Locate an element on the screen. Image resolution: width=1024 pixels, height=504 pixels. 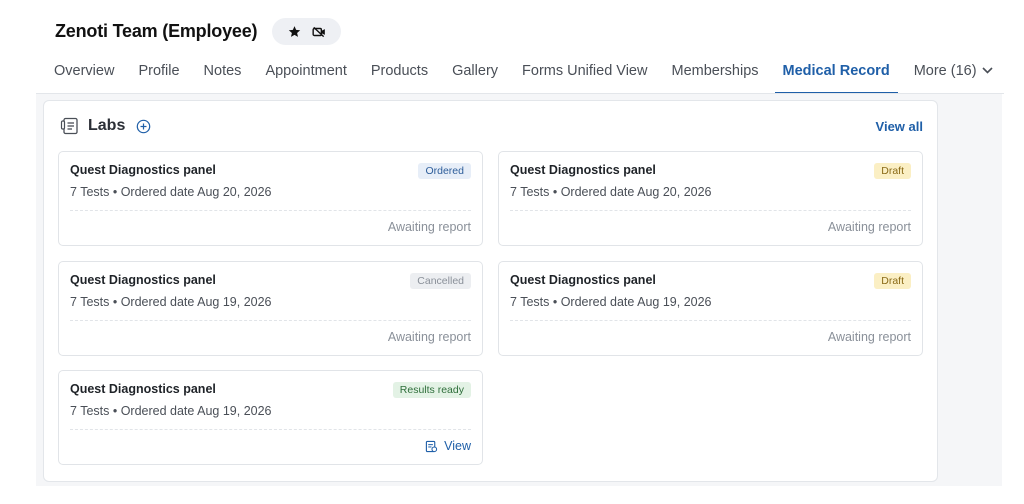
tab-memberships: Memberships is located at coordinates (714, 75).